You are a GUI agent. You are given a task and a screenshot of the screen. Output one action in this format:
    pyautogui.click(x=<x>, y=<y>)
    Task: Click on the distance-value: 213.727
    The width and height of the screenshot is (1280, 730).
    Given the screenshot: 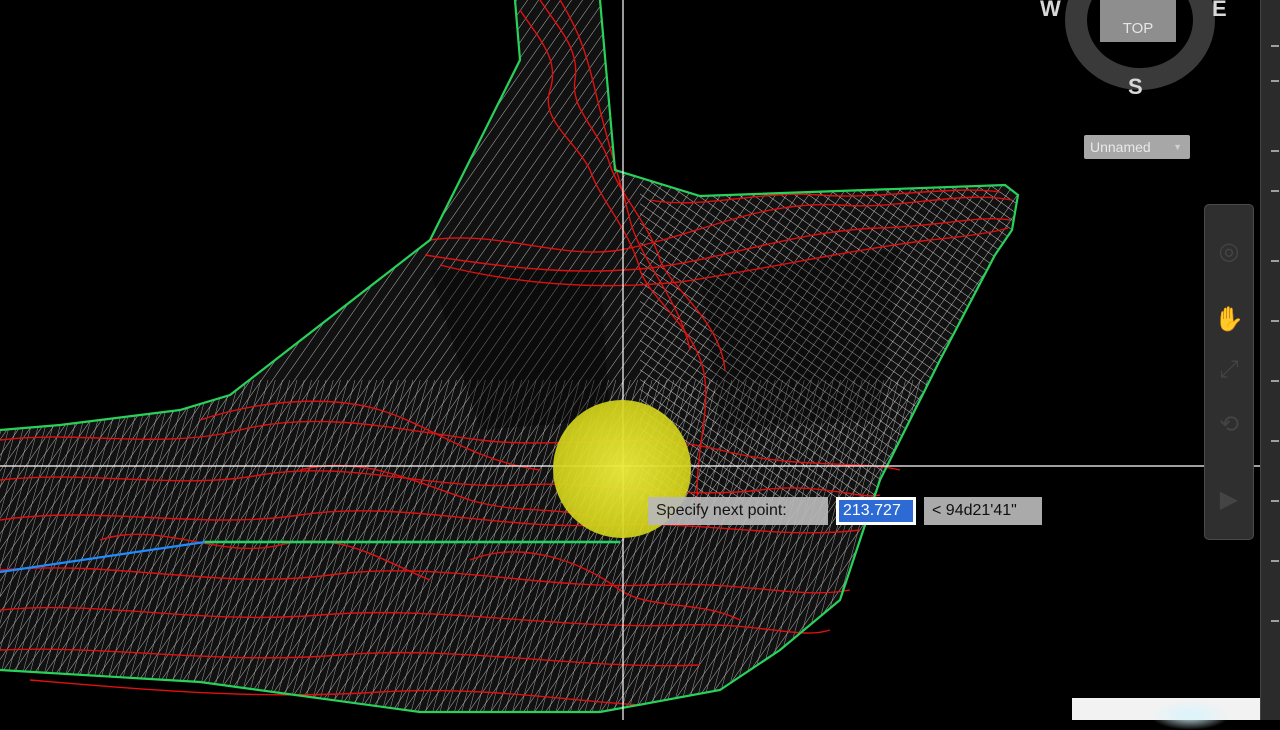 What is the action you would take?
    pyautogui.click(x=876, y=511)
    